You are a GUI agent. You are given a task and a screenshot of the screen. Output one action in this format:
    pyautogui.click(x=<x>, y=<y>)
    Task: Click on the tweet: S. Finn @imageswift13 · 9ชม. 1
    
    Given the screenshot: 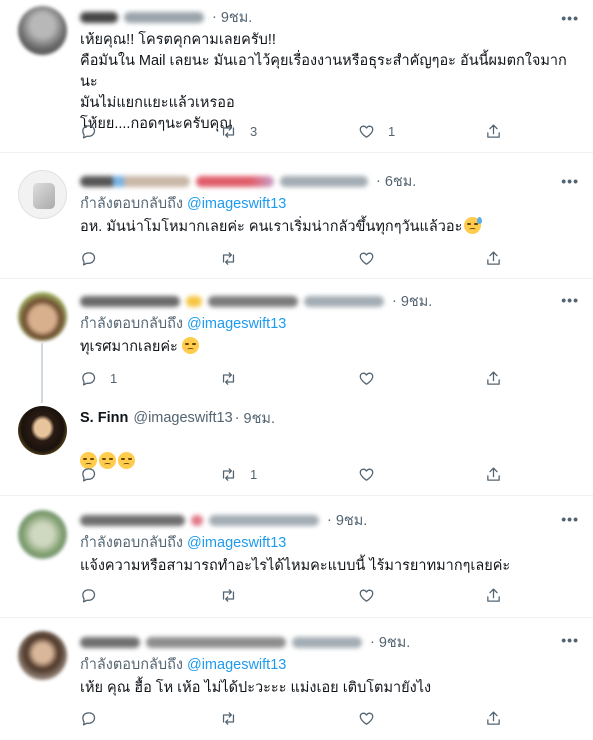 What is the action you would take?
    pyautogui.click(x=296, y=446)
    